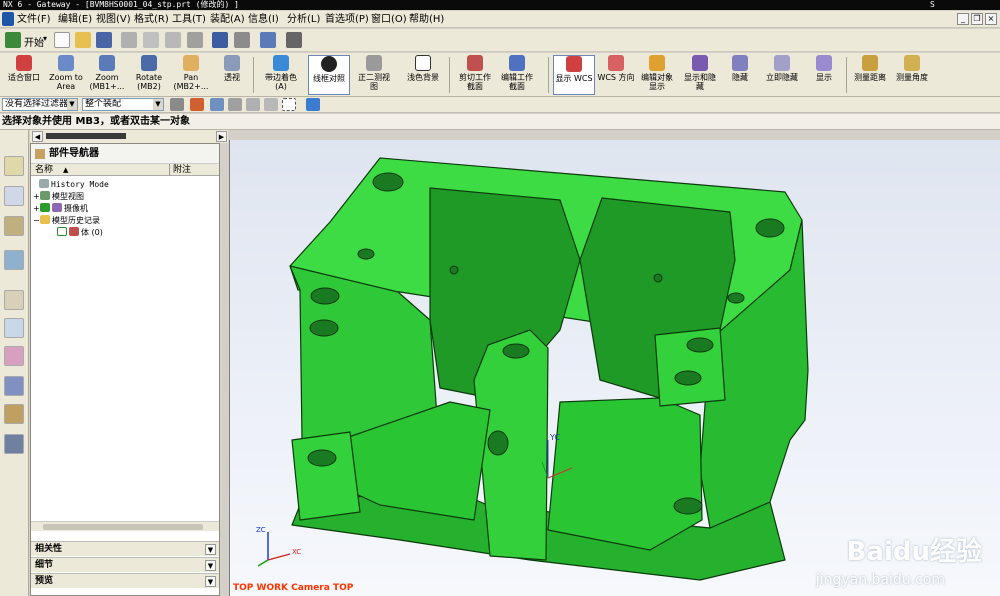 Image resolution: width=1000 pixels, height=596 pixels. What do you see at coordinates (13, 40) in the screenshot?
I see `start-icon` at bounding box center [13, 40].